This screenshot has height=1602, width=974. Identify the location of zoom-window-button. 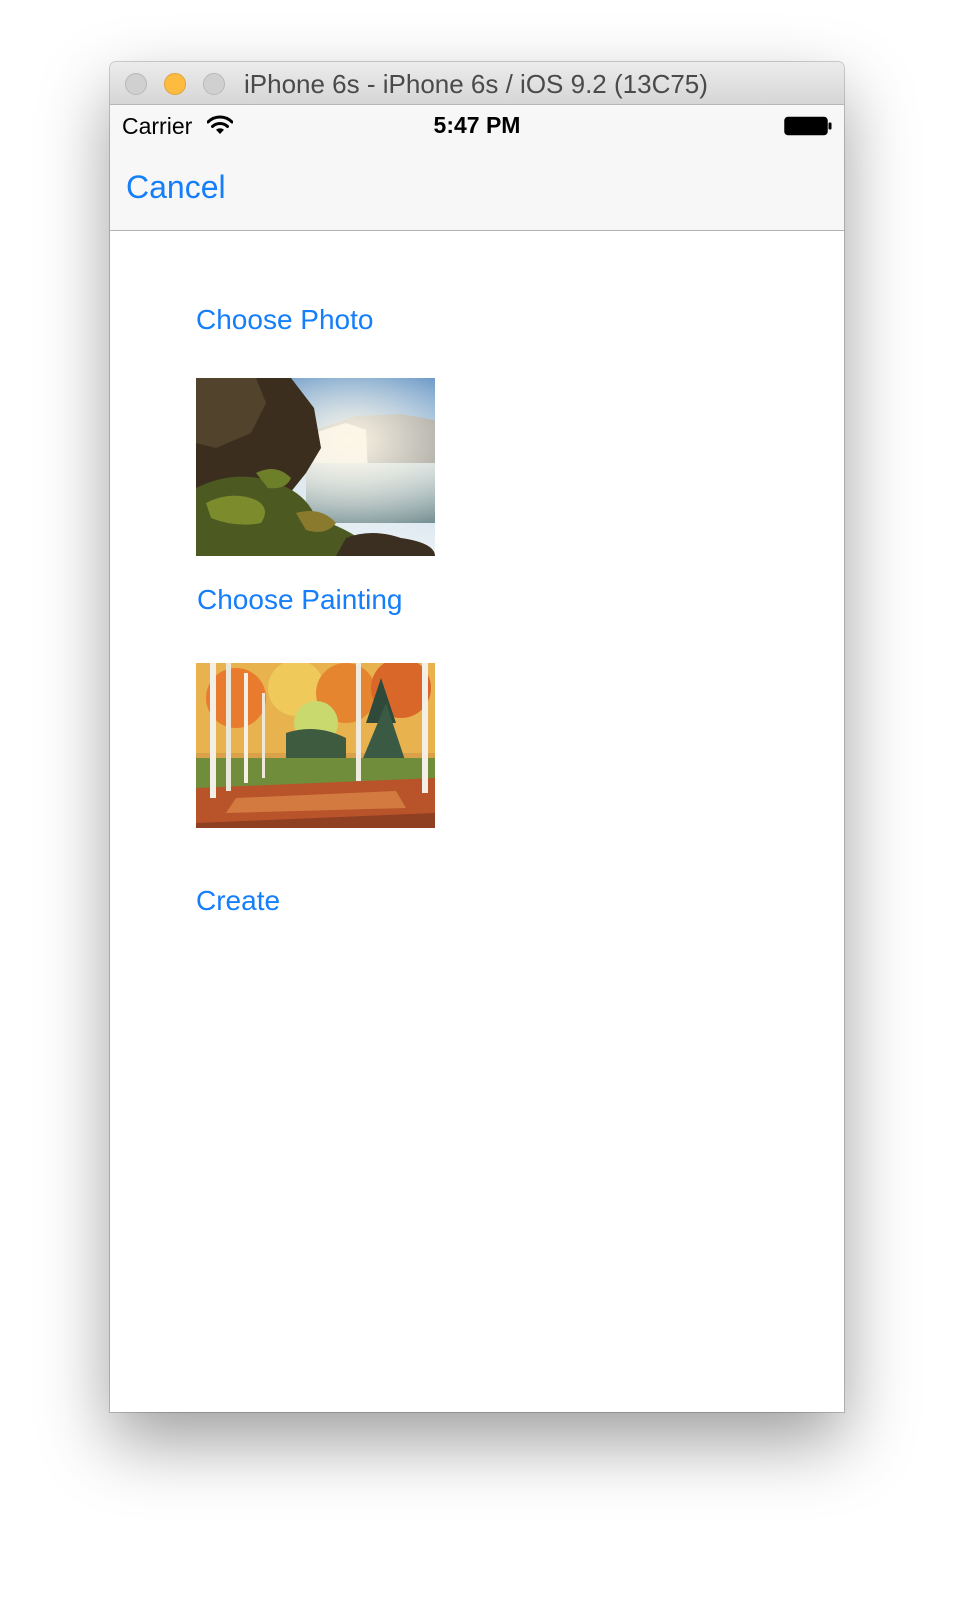
(214, 84).